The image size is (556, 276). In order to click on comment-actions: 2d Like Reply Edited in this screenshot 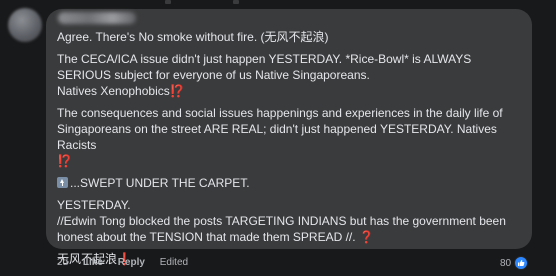, I will do `click(128, 262)`.